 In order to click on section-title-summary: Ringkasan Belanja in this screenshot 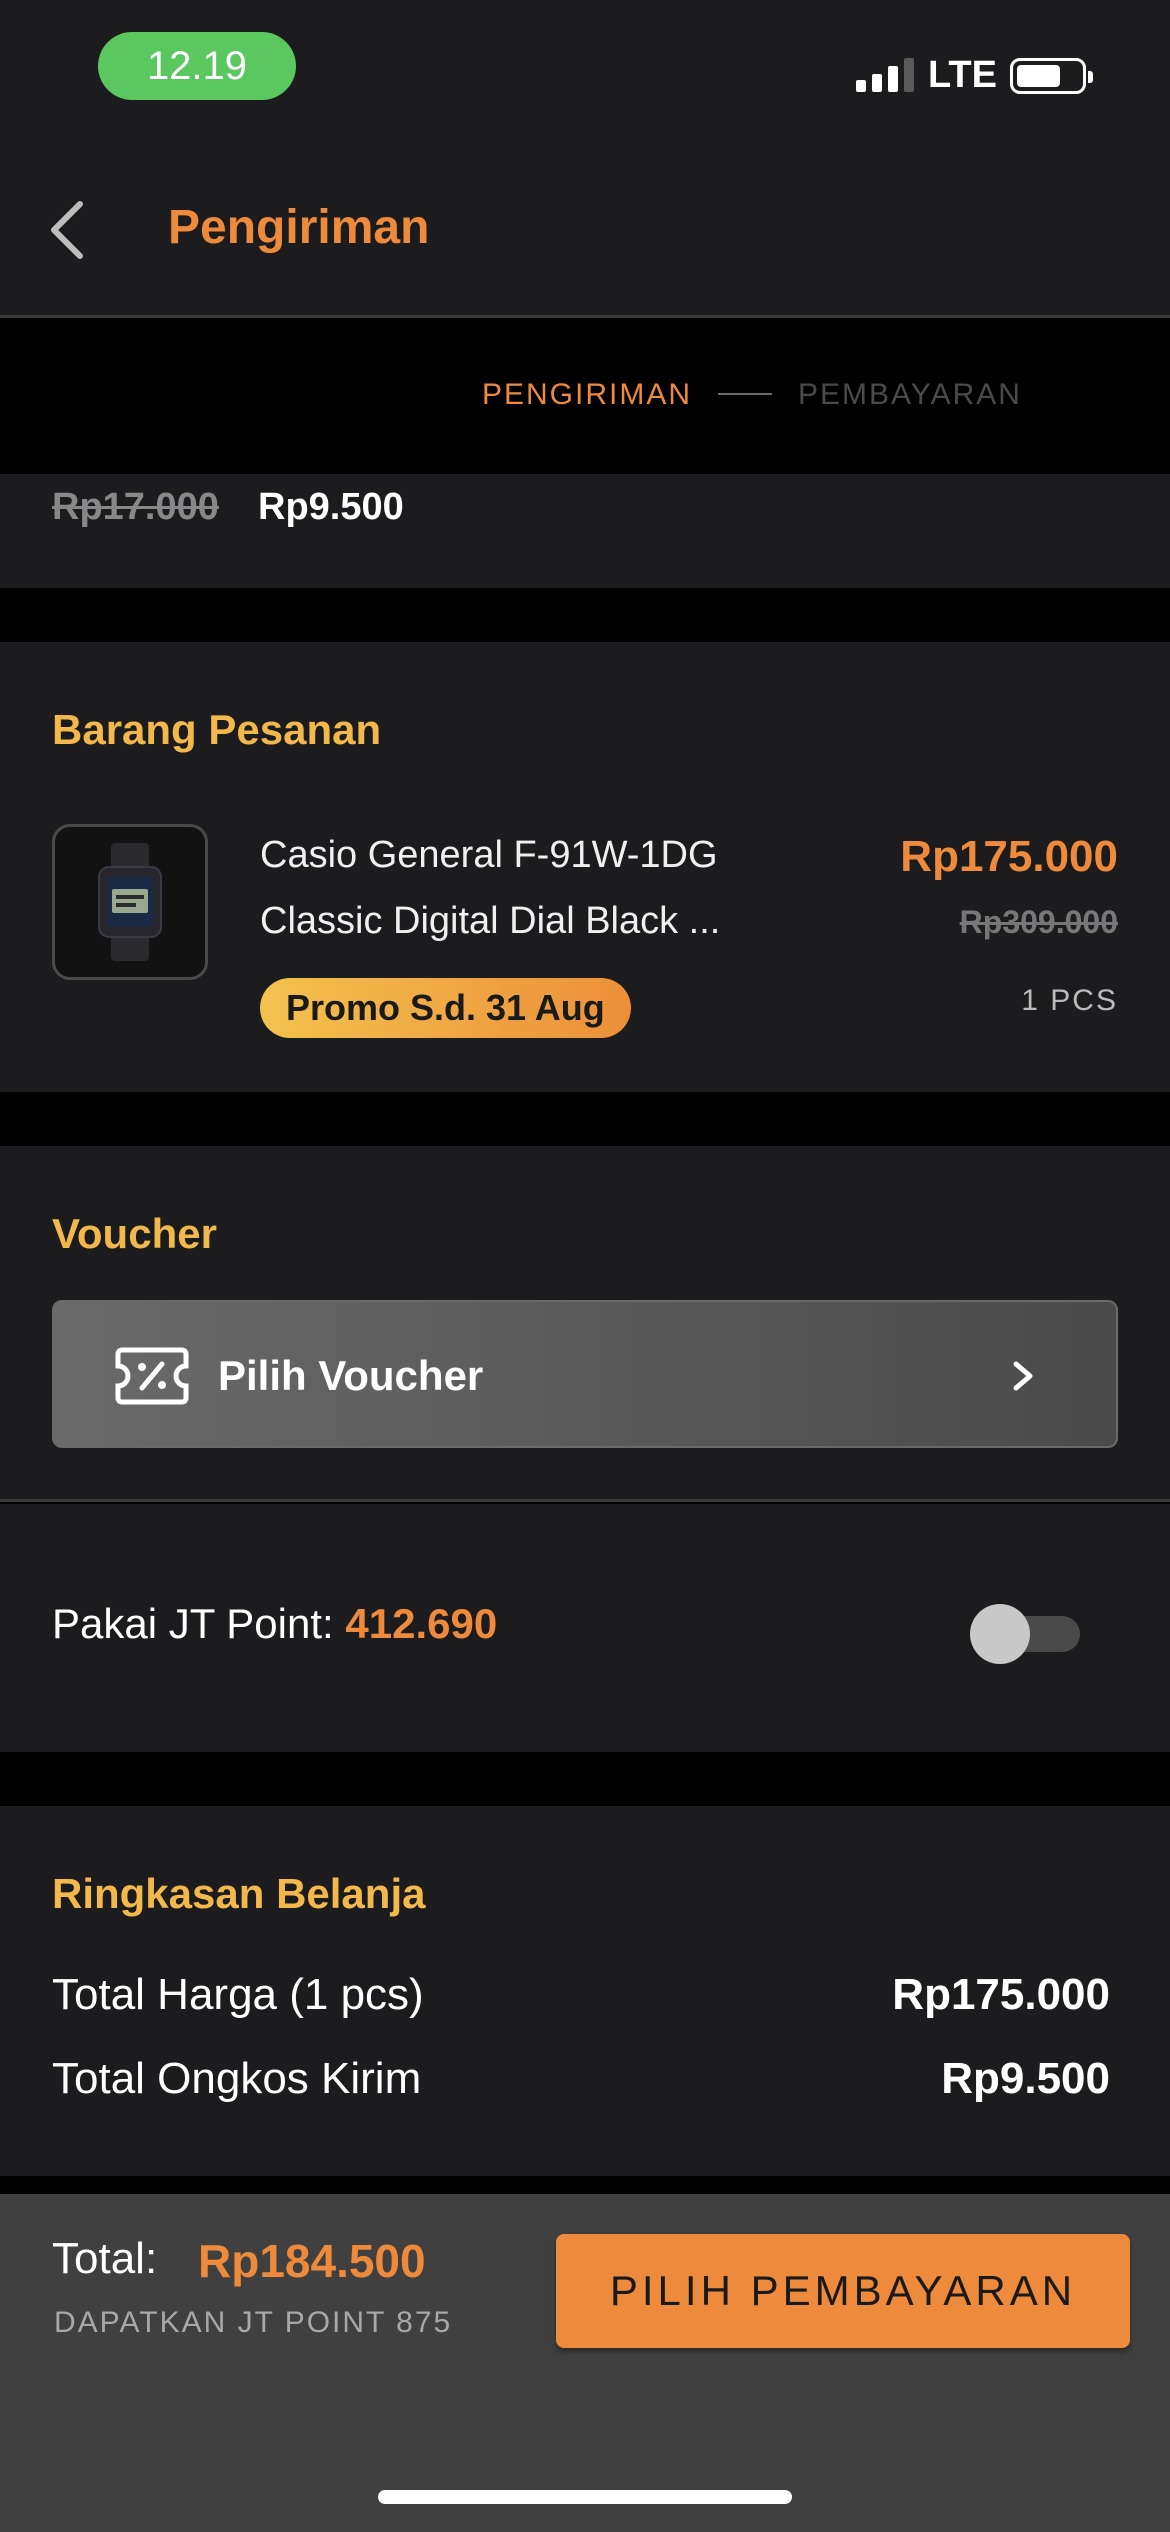, I will do `click(239, 1893)`.